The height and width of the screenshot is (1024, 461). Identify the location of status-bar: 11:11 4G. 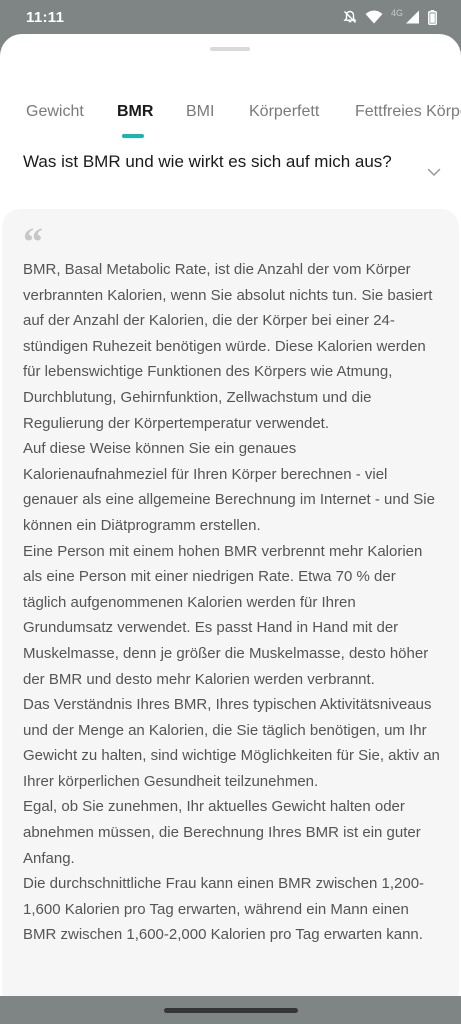
(230, 17).